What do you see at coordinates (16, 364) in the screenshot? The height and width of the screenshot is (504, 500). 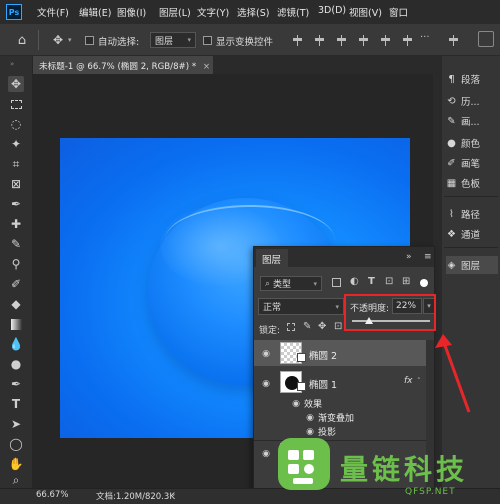 I see `dodge-tool-icon: ●` at bounding box center [16, 364].